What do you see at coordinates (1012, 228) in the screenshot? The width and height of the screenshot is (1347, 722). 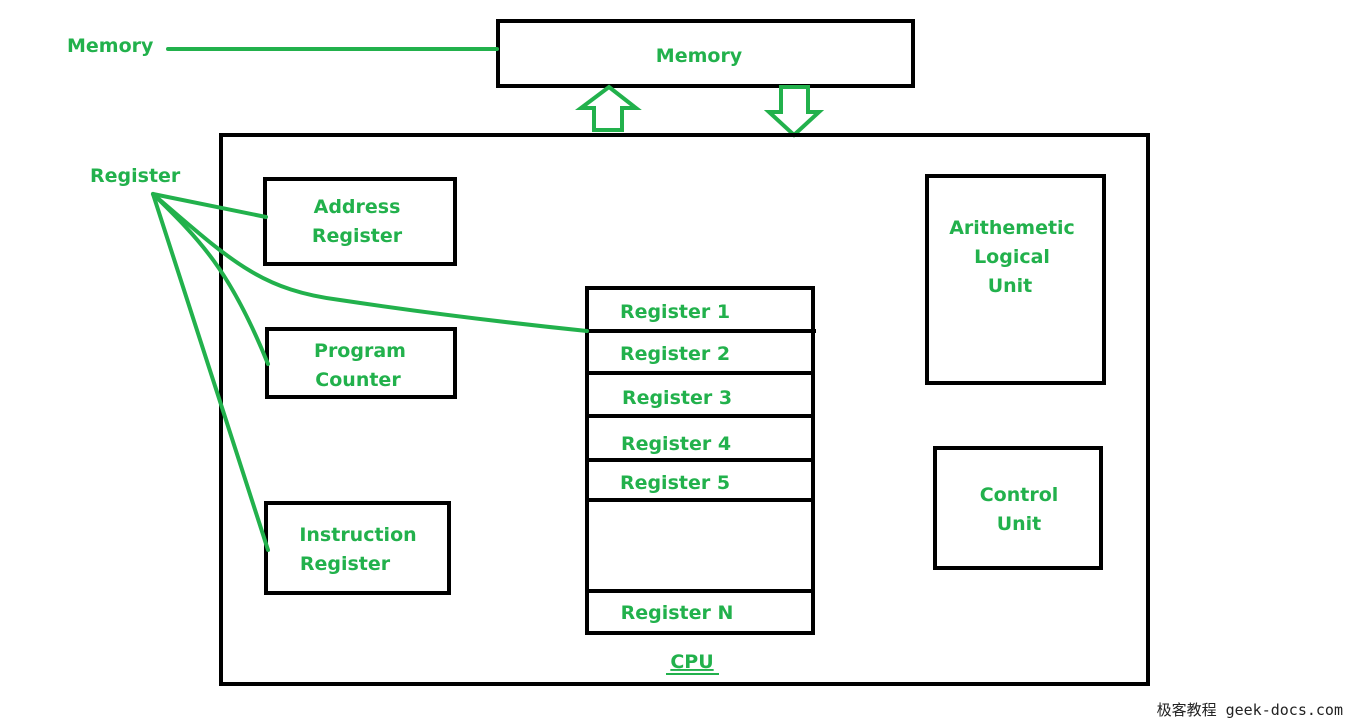 I see `alu-label-1: Arithemetic` at bounding box center [1012, 228].